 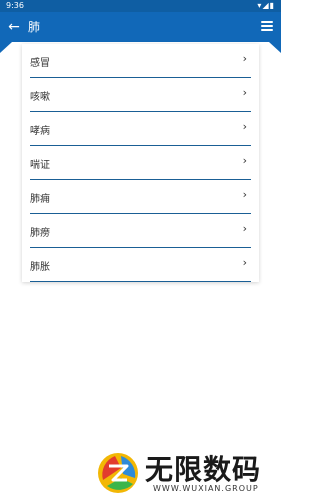 What do you see at coordinates (15, 5) in the screenshot?
I see `status-time: 9:36` at bounding box center [15, 5].